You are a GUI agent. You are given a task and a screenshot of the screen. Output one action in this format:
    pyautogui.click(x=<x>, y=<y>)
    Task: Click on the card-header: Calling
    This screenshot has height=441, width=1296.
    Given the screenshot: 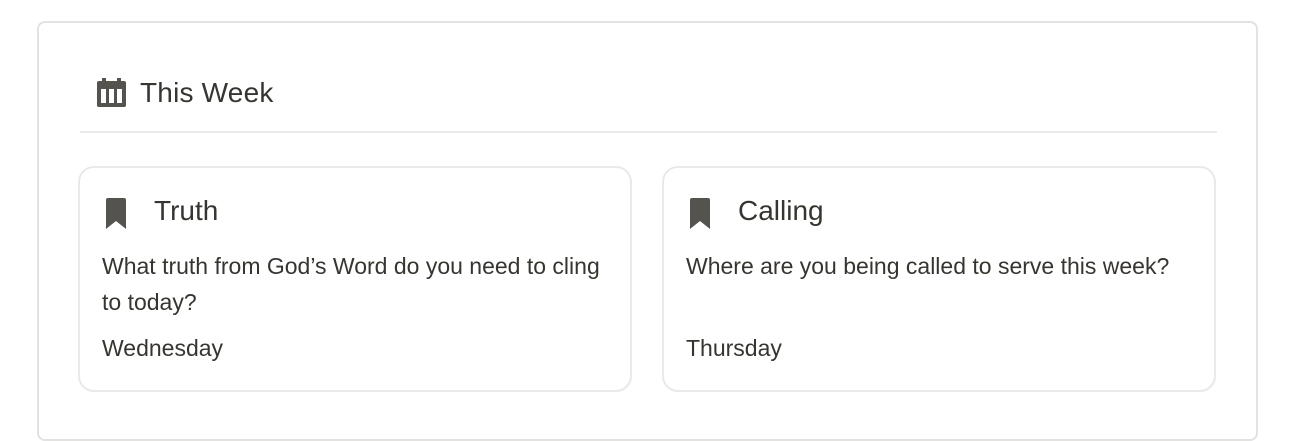 What is the action you would take?
    pyautogui.click(x=756, y=211)
    